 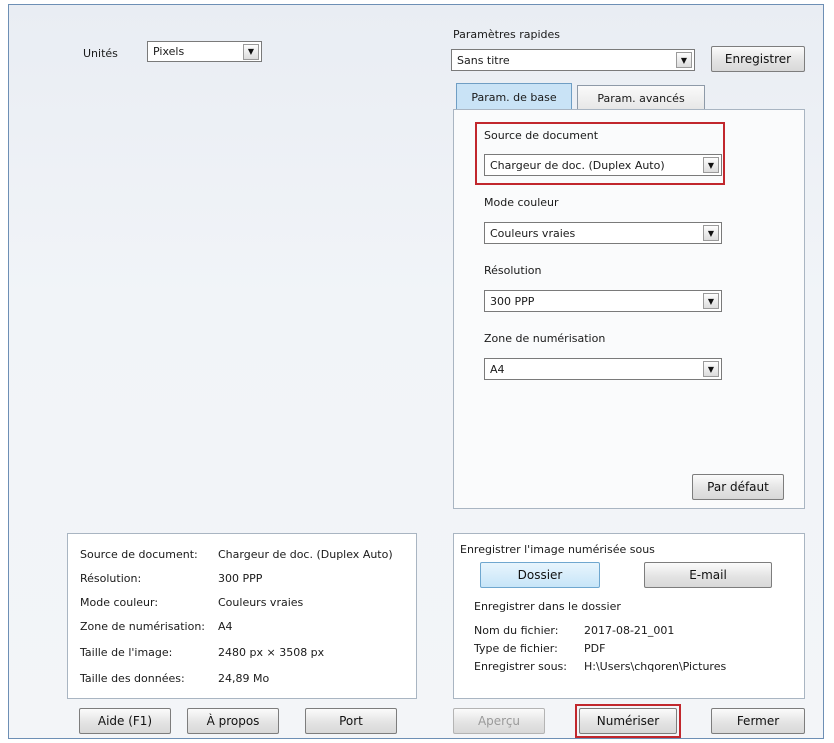 What do you see at coordinates (516, 648) in the screenshot?
I see `file-type-label: Type de fichier:` at bounding box center [516, 648].